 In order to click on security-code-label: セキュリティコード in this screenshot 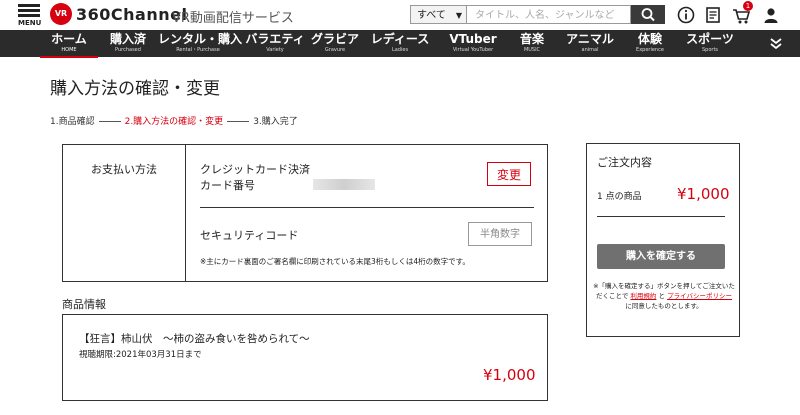, I will do `click(249, 235)`.